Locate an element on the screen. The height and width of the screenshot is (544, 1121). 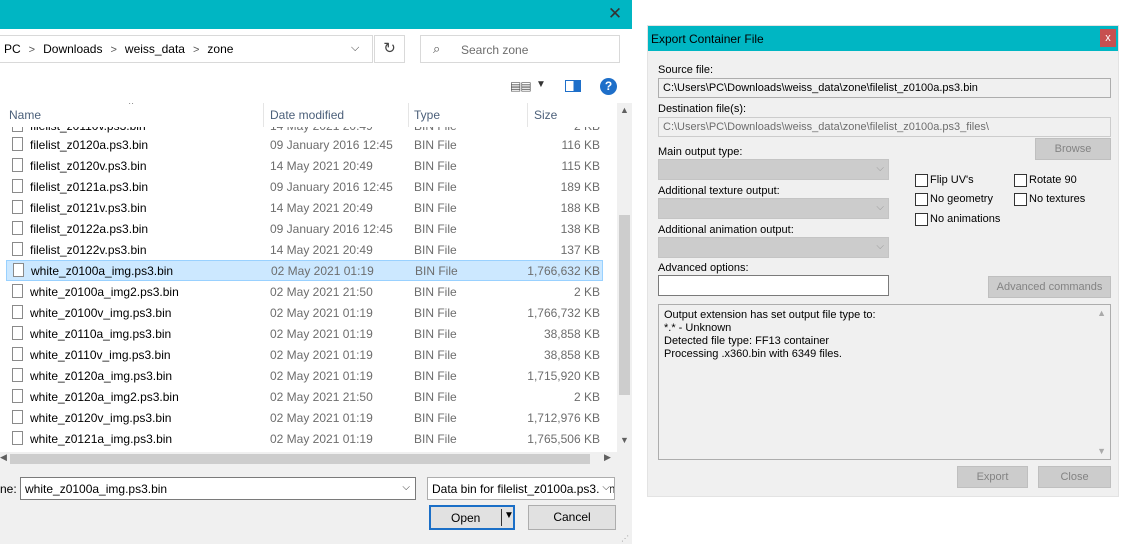
resize-grip-icon: ⋰ is located at coordinates (625, 538).